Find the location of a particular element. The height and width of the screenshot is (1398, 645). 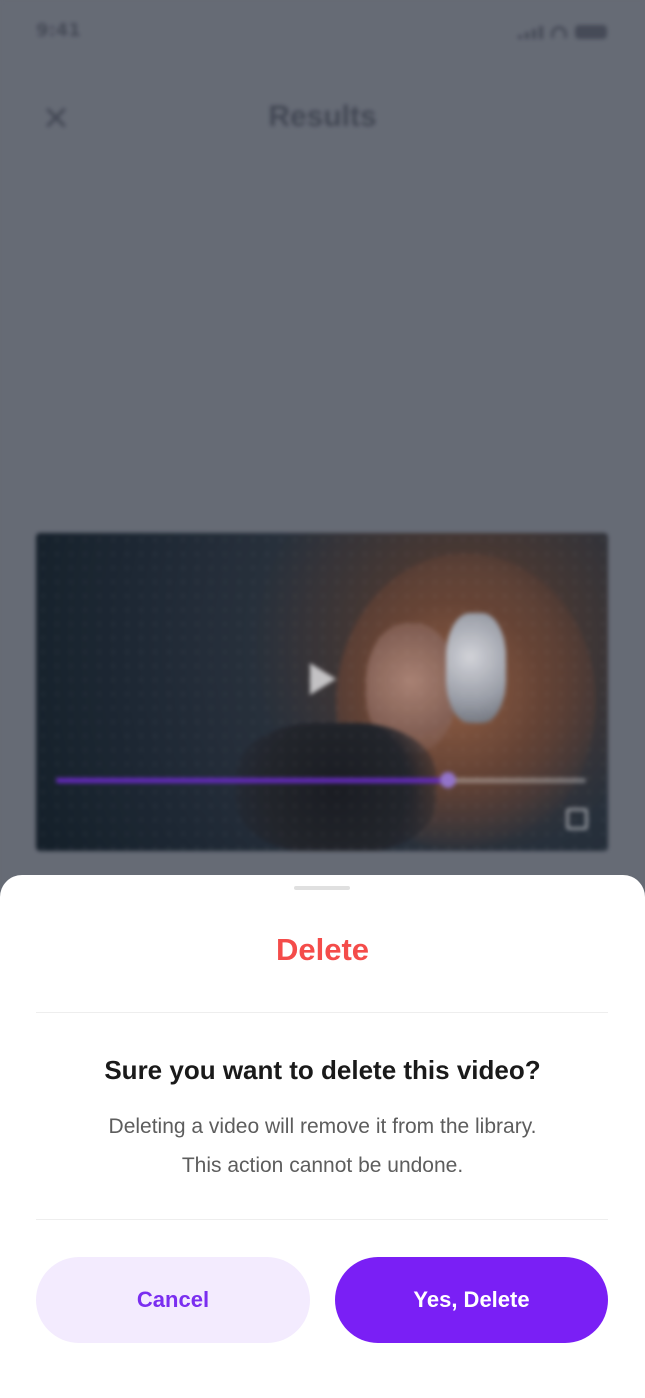

confirm-description-line2: This action cannot be undone. is located at coordinates (322, 1165).